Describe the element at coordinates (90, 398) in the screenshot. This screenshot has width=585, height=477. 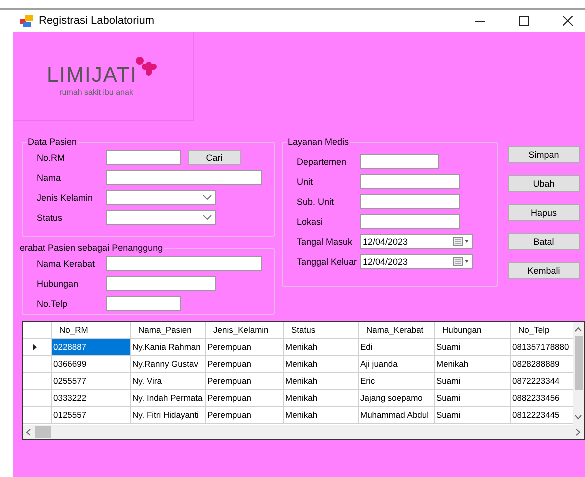
I see `table-cell: 0333222` at that location.